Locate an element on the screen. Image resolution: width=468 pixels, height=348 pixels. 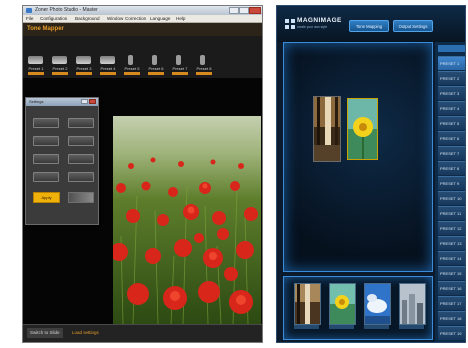
load-settings-tab: Load settings is located at coordinates (85, 333).